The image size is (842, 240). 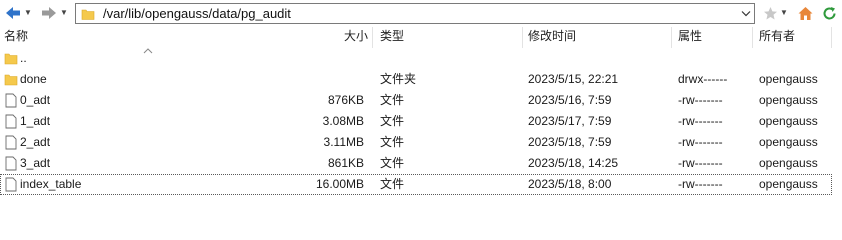 What do you see at coordinates (421, 40) in the screenshot?
I see `column-header: 名称 大小 类型 修改时间 属性 所有者` at bounding box center [421, 40].